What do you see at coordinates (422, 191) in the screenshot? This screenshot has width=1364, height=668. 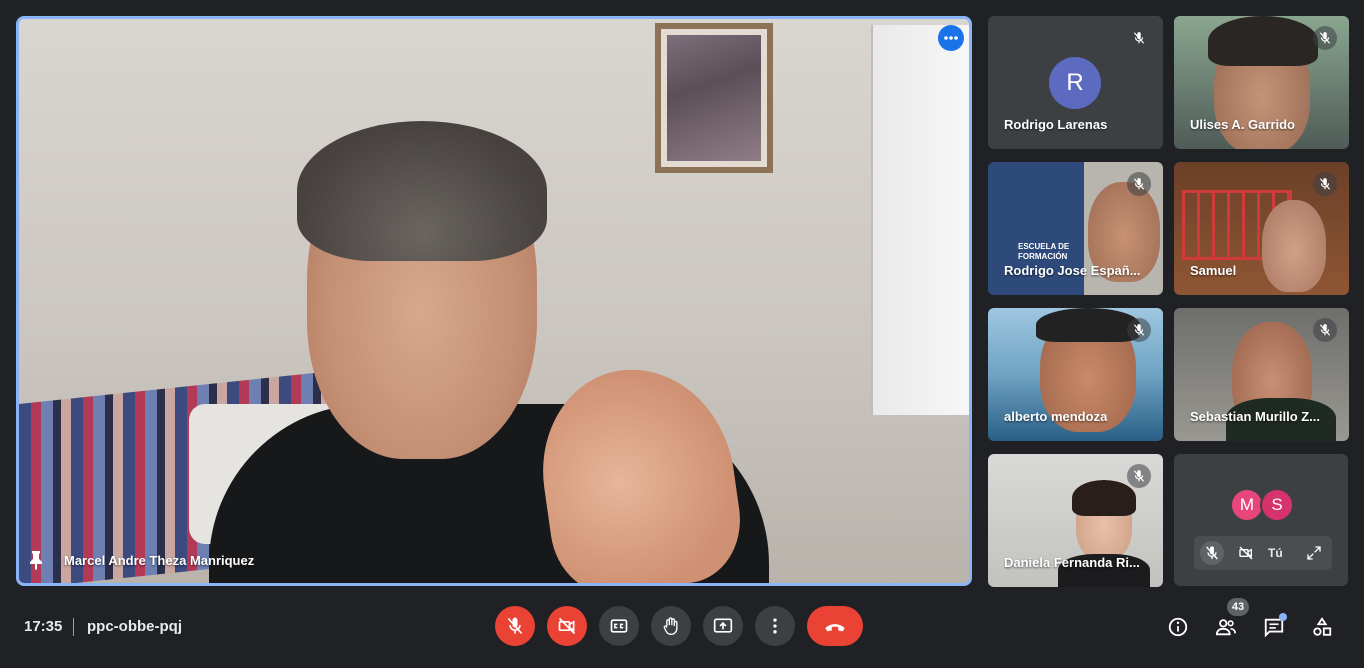 I see `speaker-hair` at bounding box center [422, 191].